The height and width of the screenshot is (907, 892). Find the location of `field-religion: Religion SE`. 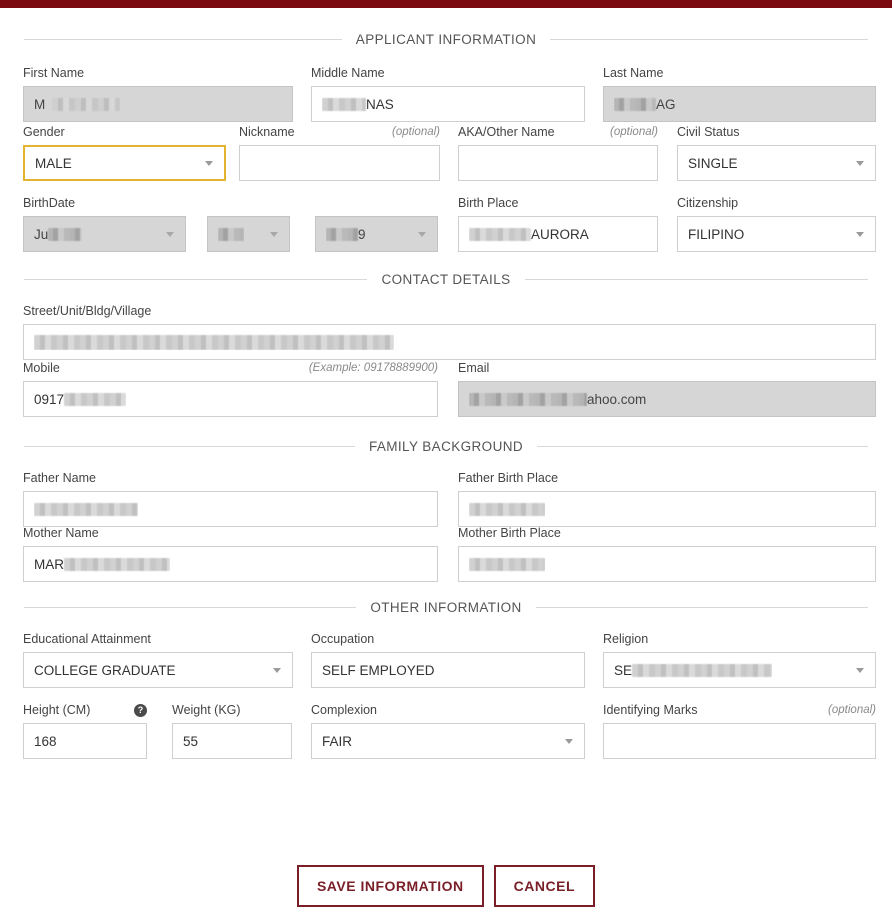

field-religion: Religion SE is located at coordinates (739, 660).